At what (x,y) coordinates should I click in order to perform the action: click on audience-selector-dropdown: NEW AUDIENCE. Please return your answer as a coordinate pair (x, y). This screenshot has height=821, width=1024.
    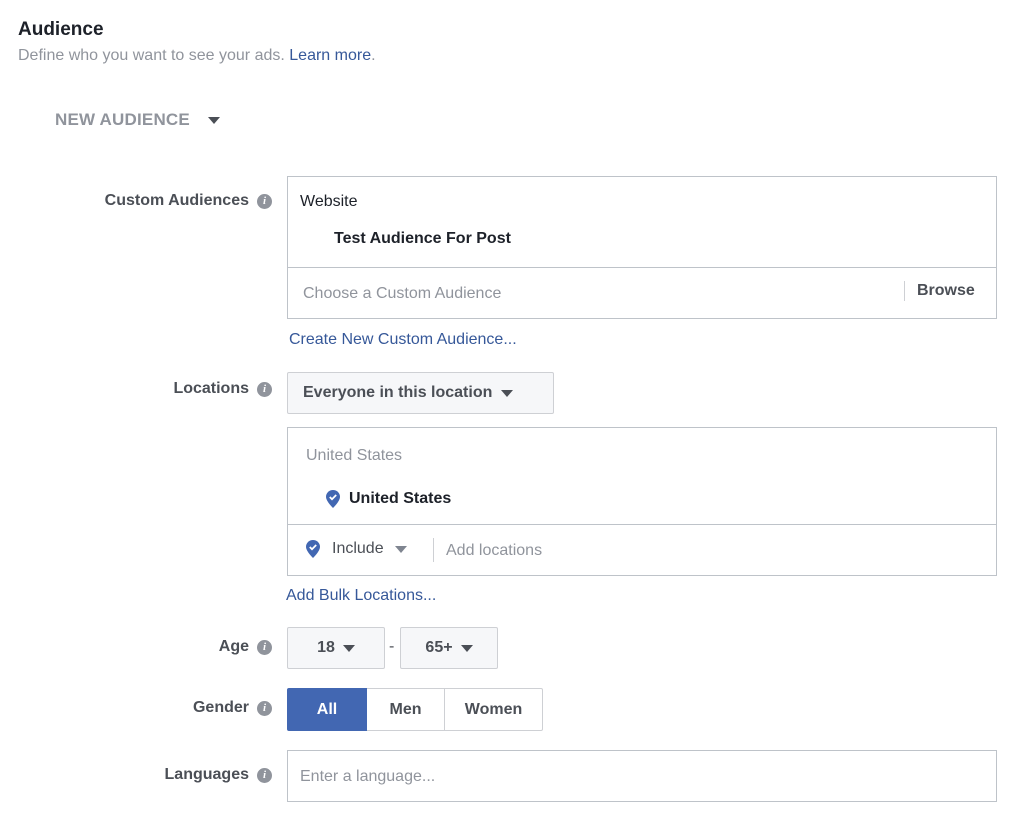
    Looking at the image, I should click on (137, 120).